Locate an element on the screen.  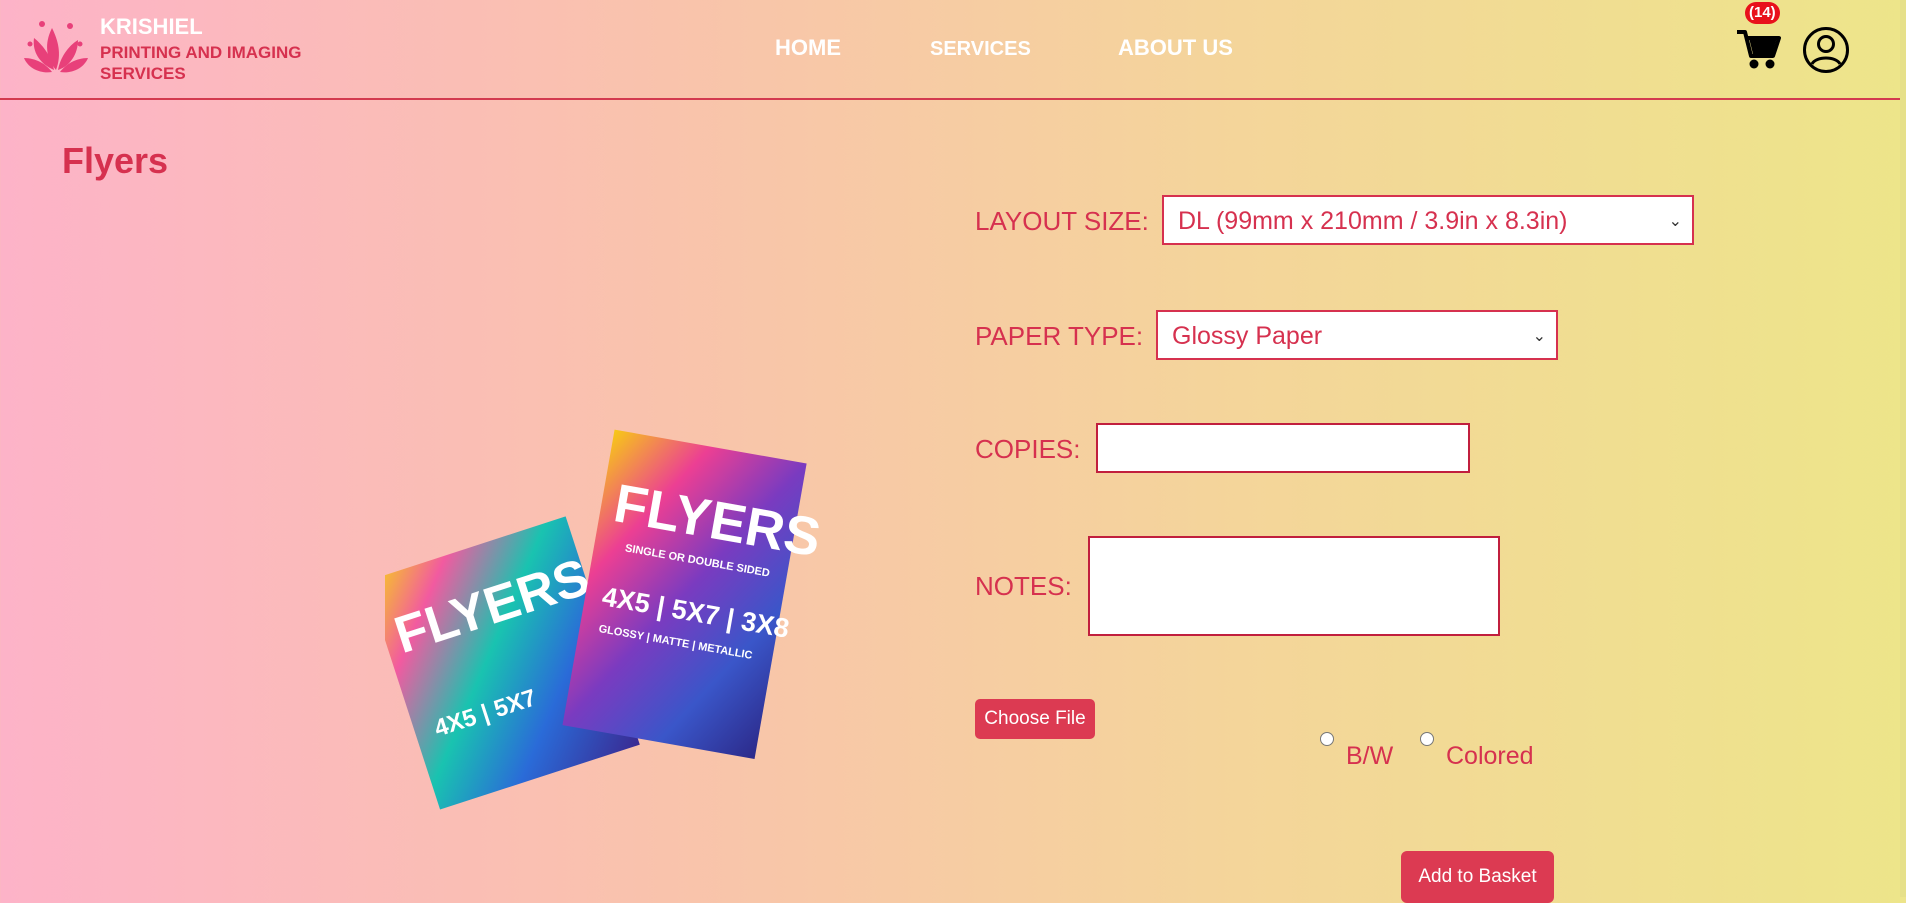
add-to-basket-button: Add to Basket is located at coordinates (1477, 877).